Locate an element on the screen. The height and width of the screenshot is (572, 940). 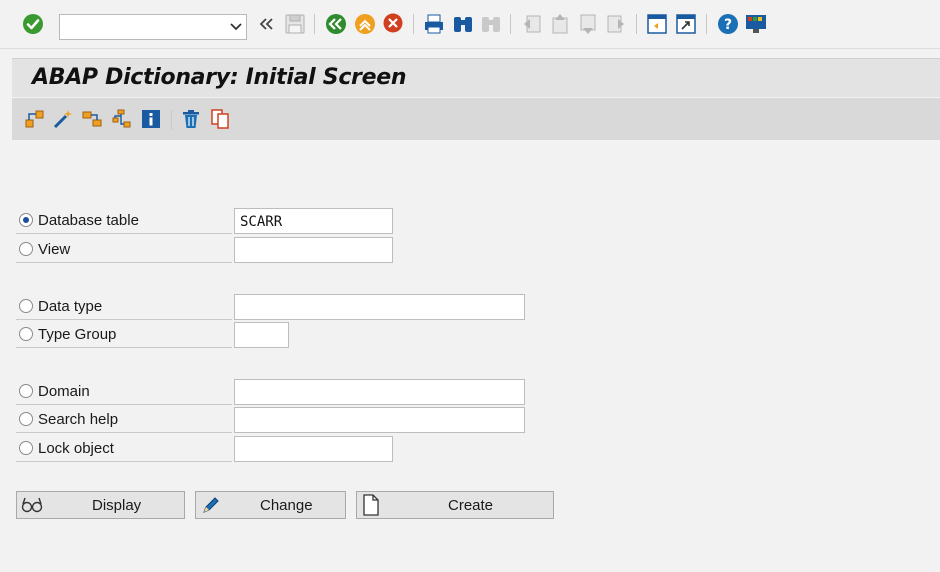
data-type-field is located at coordinates (379, 307).